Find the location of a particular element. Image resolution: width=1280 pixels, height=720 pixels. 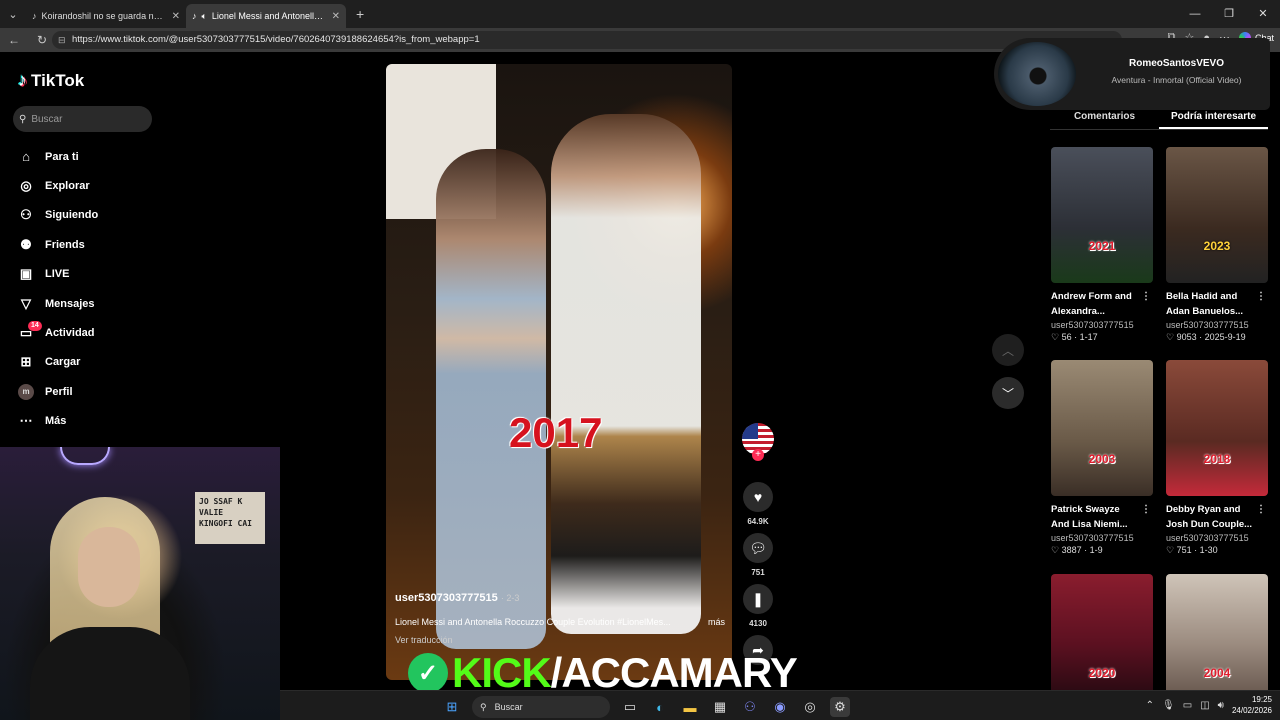

translate-link: Ver traducción is located at coordinates (560, 640).